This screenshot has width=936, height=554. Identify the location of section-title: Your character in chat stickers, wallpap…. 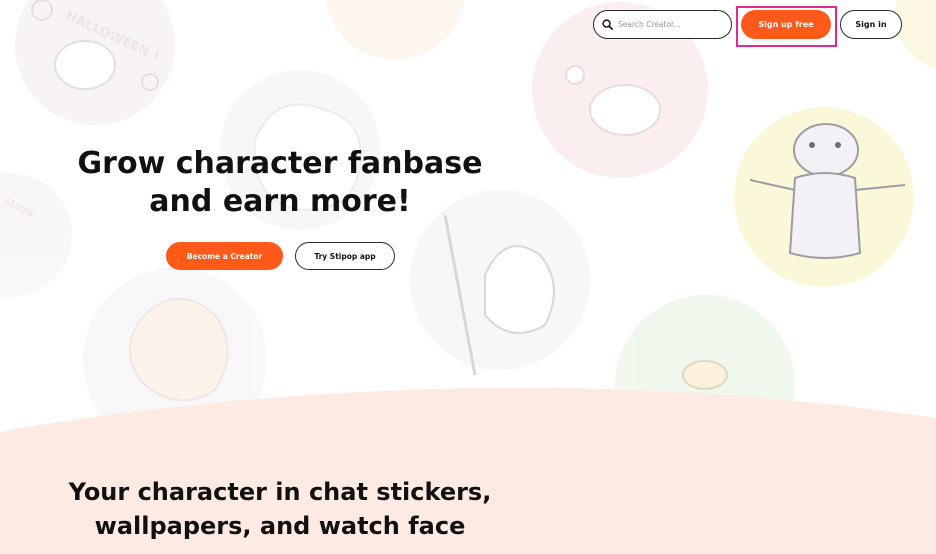
(280, 509).